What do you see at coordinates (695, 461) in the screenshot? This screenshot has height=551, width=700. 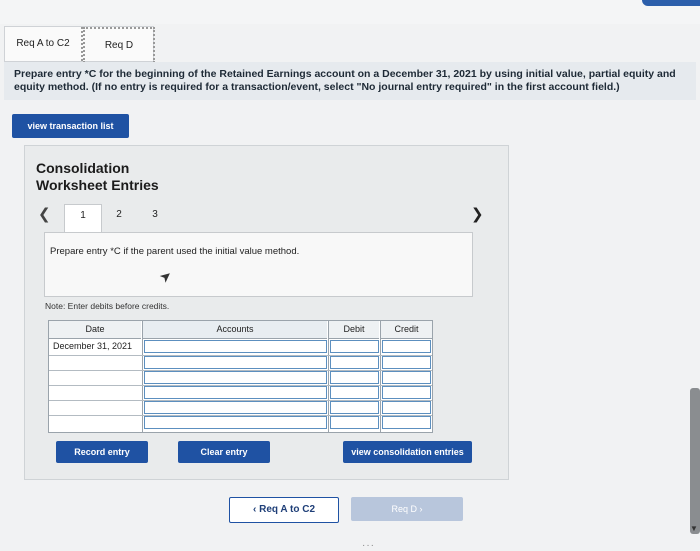 I see `page-scrollbar` at bounding box center [695, 461].